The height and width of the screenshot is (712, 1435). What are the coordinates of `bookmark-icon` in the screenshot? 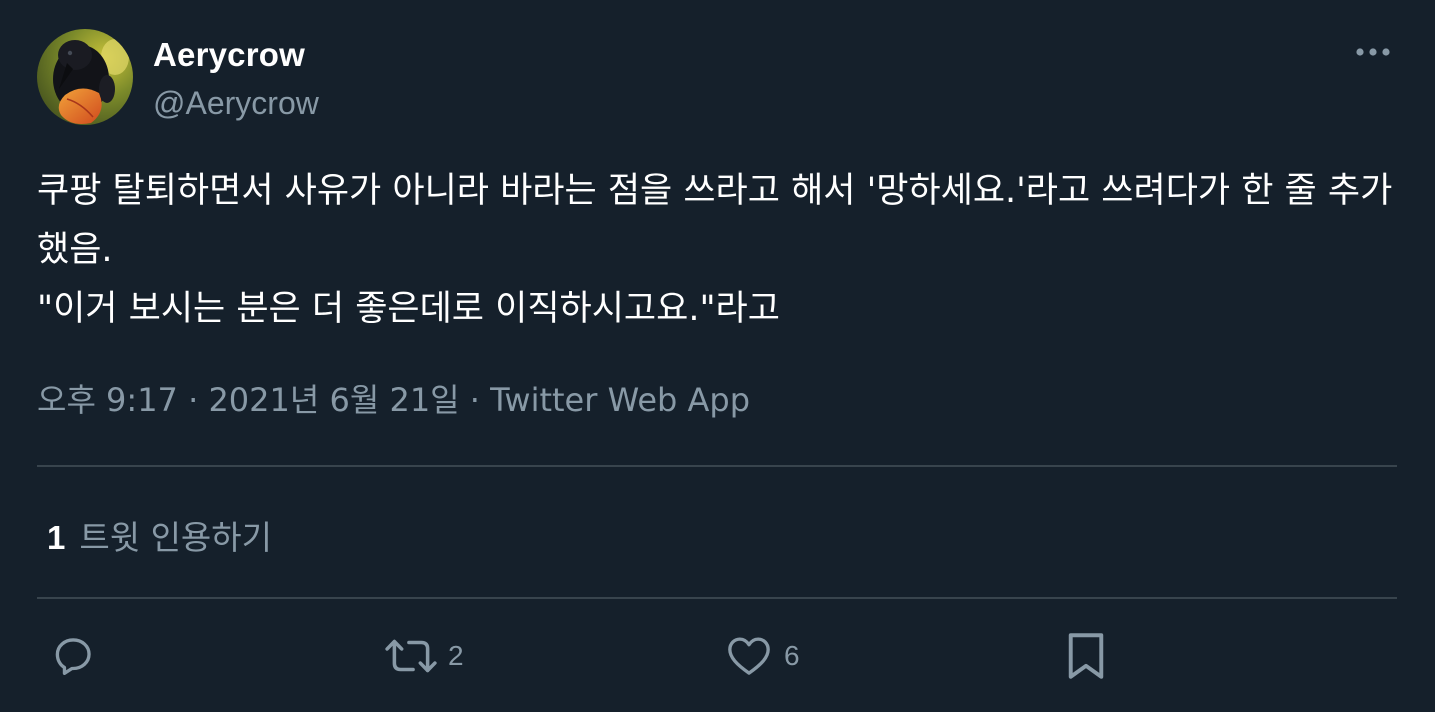 It's located at (1086, 656).